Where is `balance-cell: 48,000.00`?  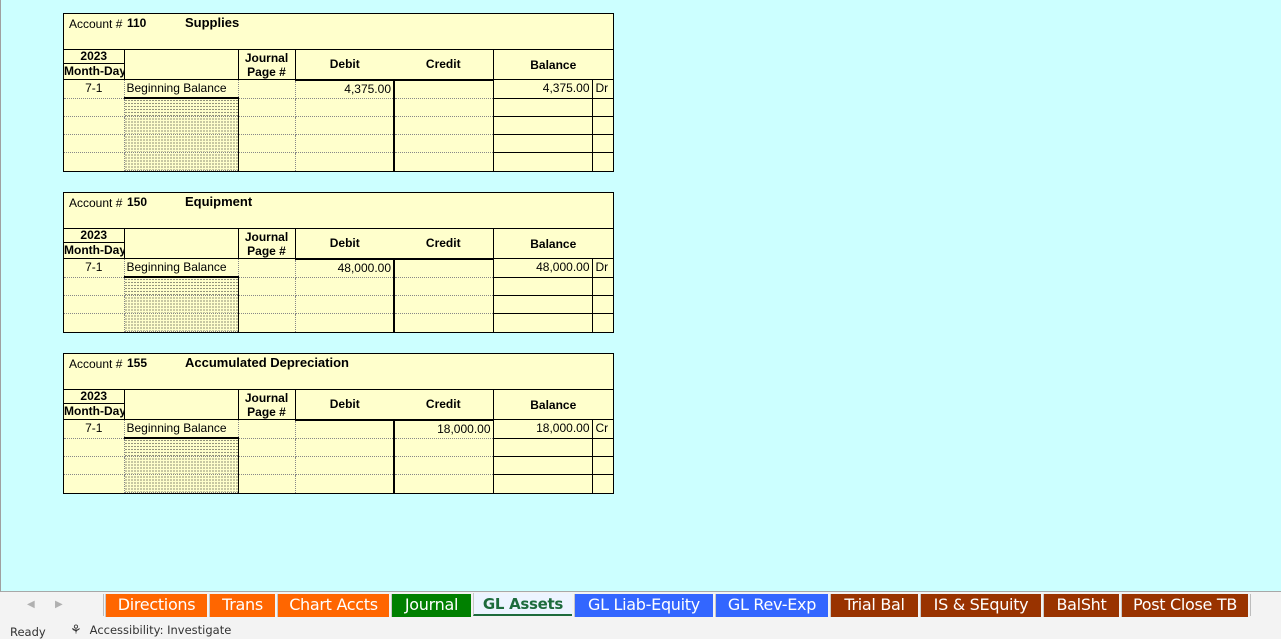 balance-cell: 48,000.00 is located at coordinates (542, 268).